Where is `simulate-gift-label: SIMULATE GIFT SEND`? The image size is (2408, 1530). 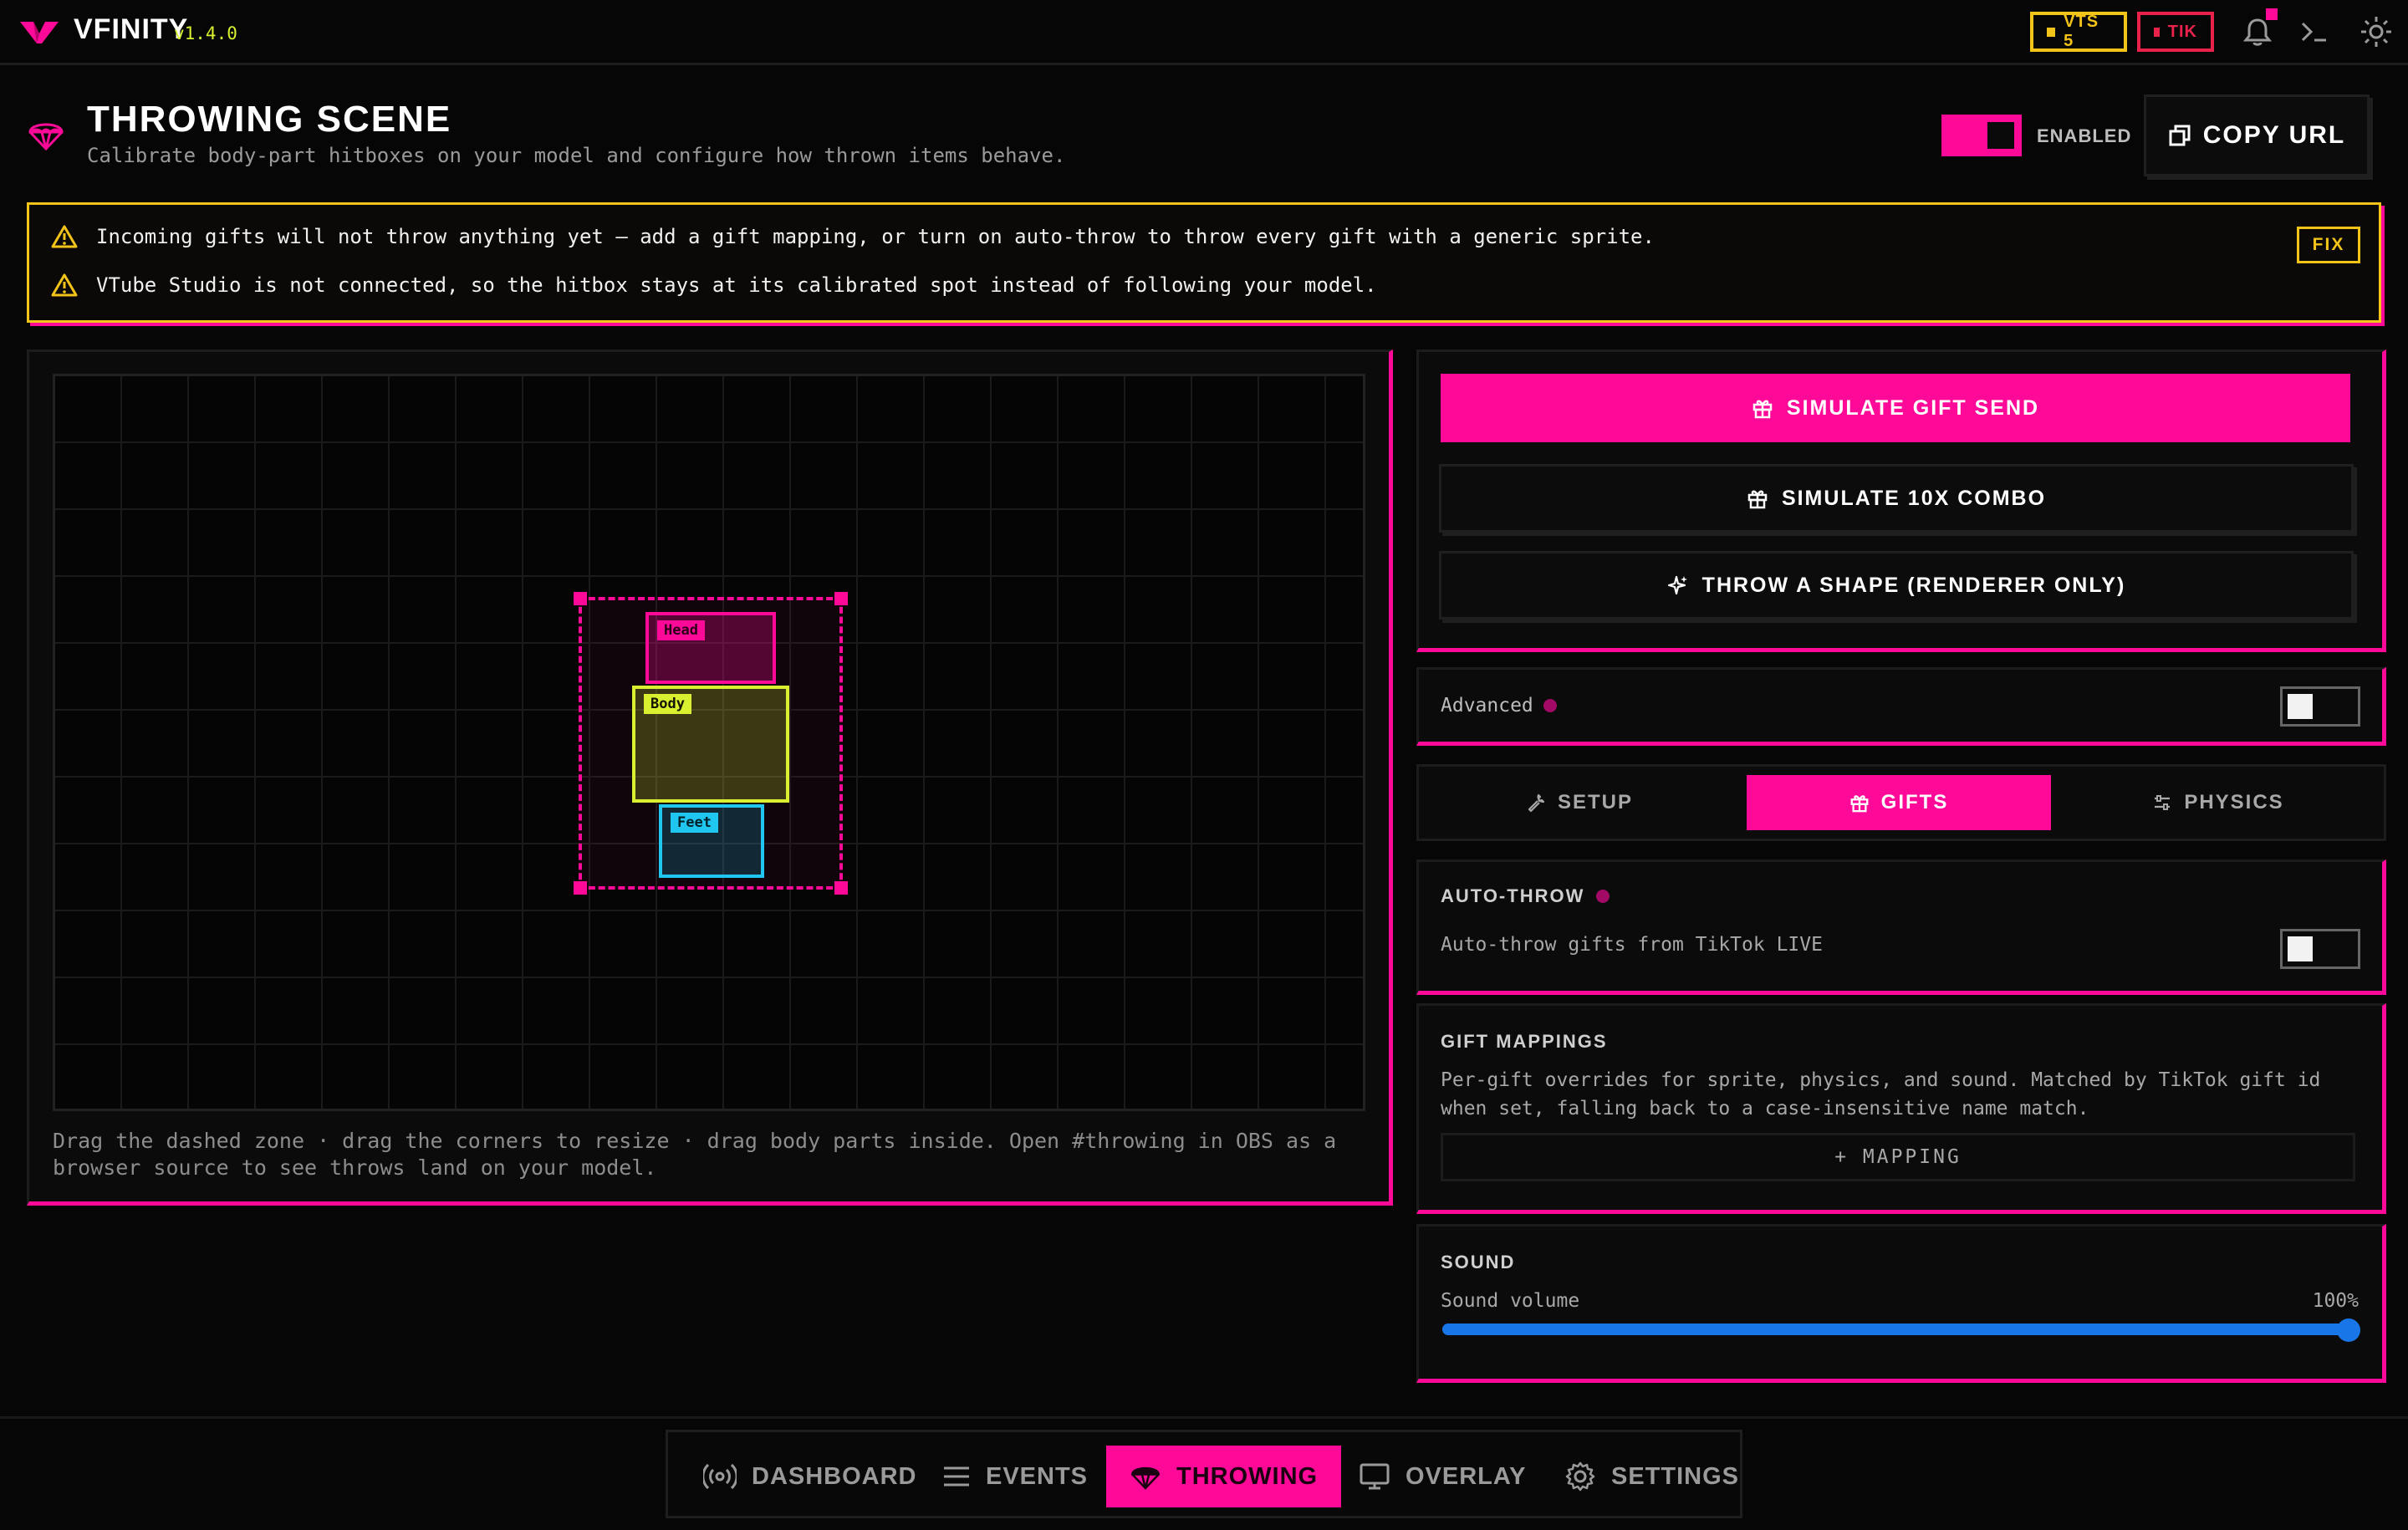 simulate-gift-label: SIMULATE GIFT SEND is located at coordinates (1913, 407).